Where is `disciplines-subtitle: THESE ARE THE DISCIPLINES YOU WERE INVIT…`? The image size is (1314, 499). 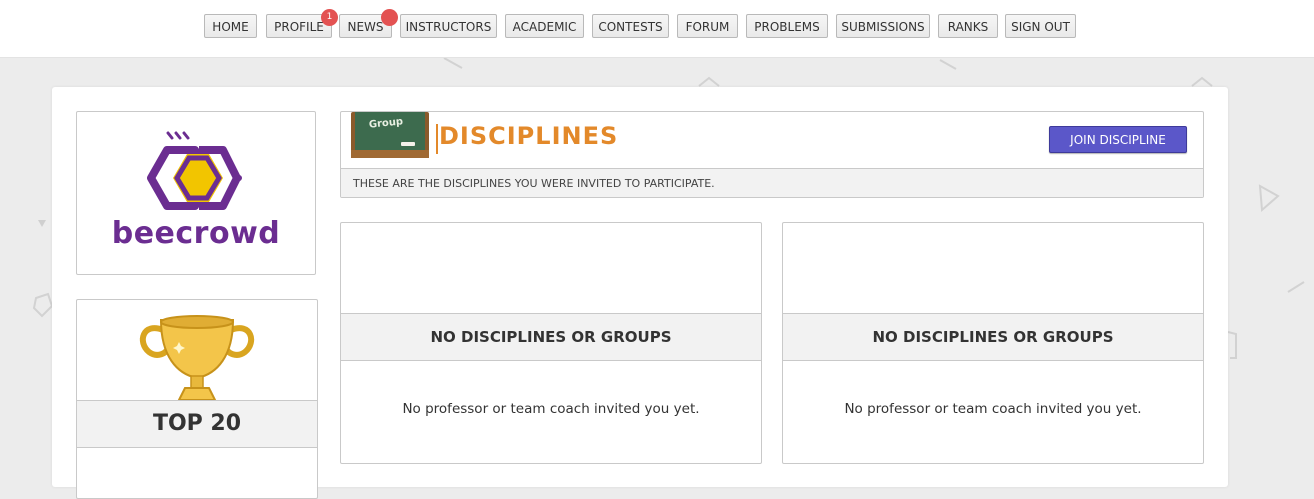 disciplines-subtitle: THESE ARE THE DISCIPLINES YOU WERE INVIT… is located at coordinates (772, 182).